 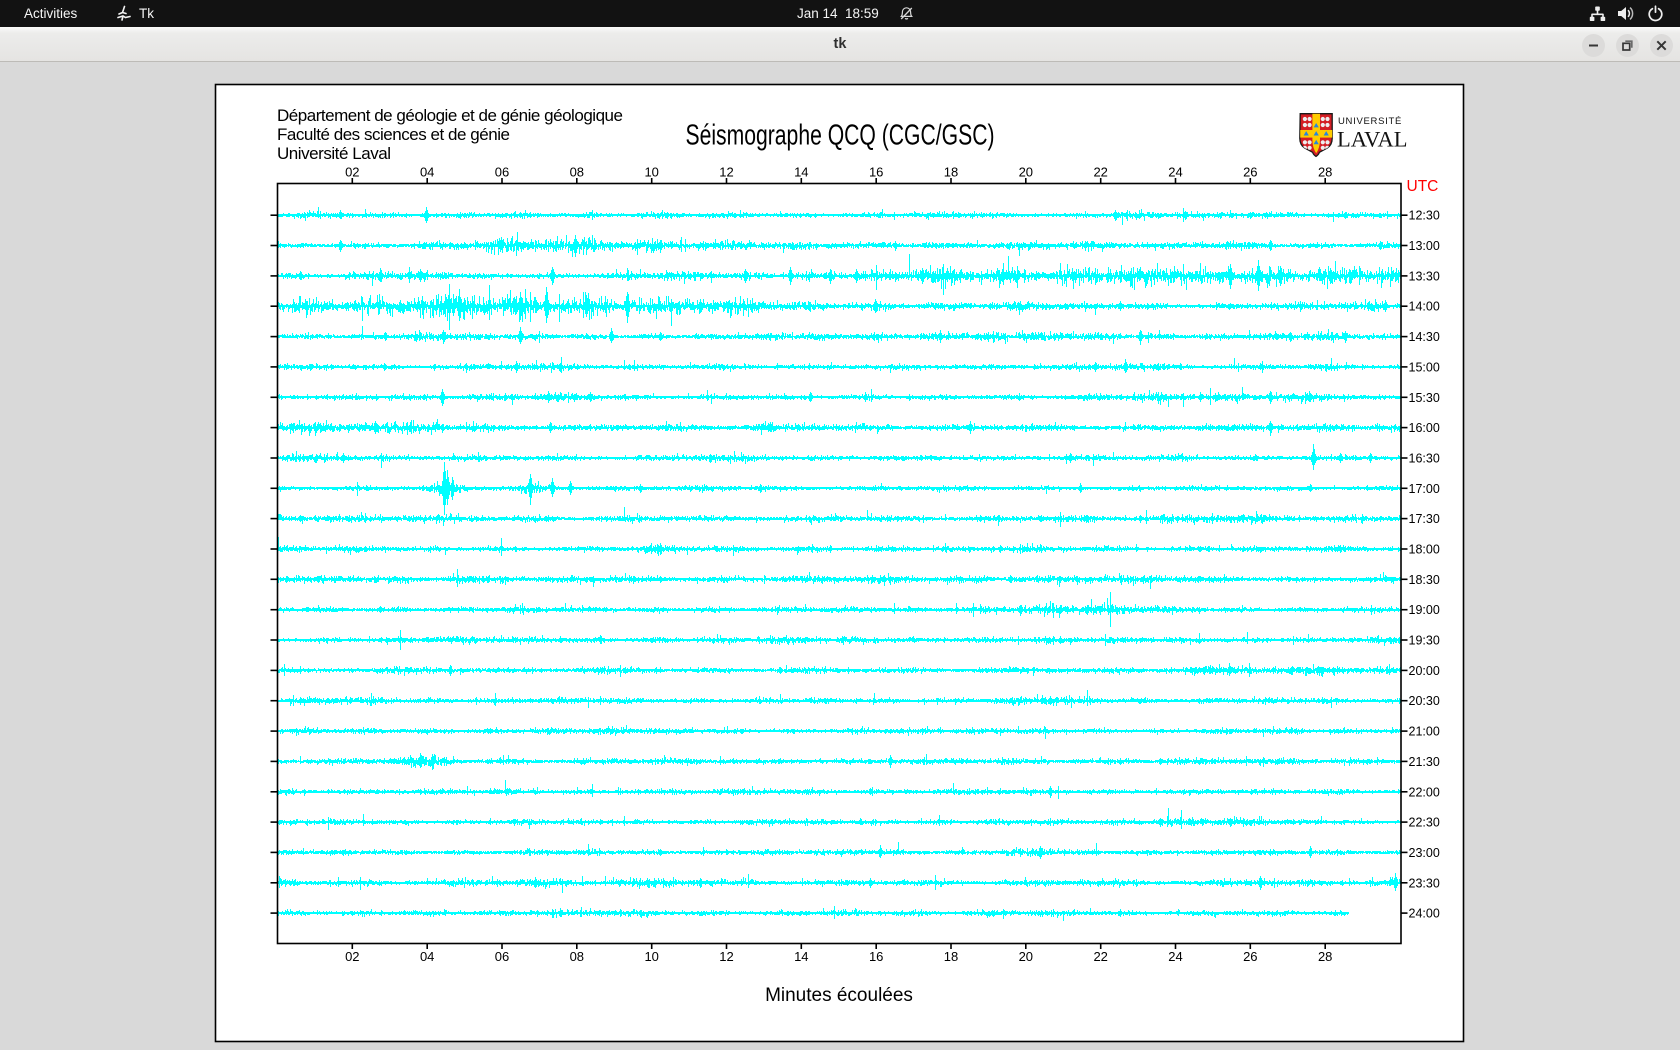 I want to click on svg-text: 16:00, so click(x=1424, y=428).